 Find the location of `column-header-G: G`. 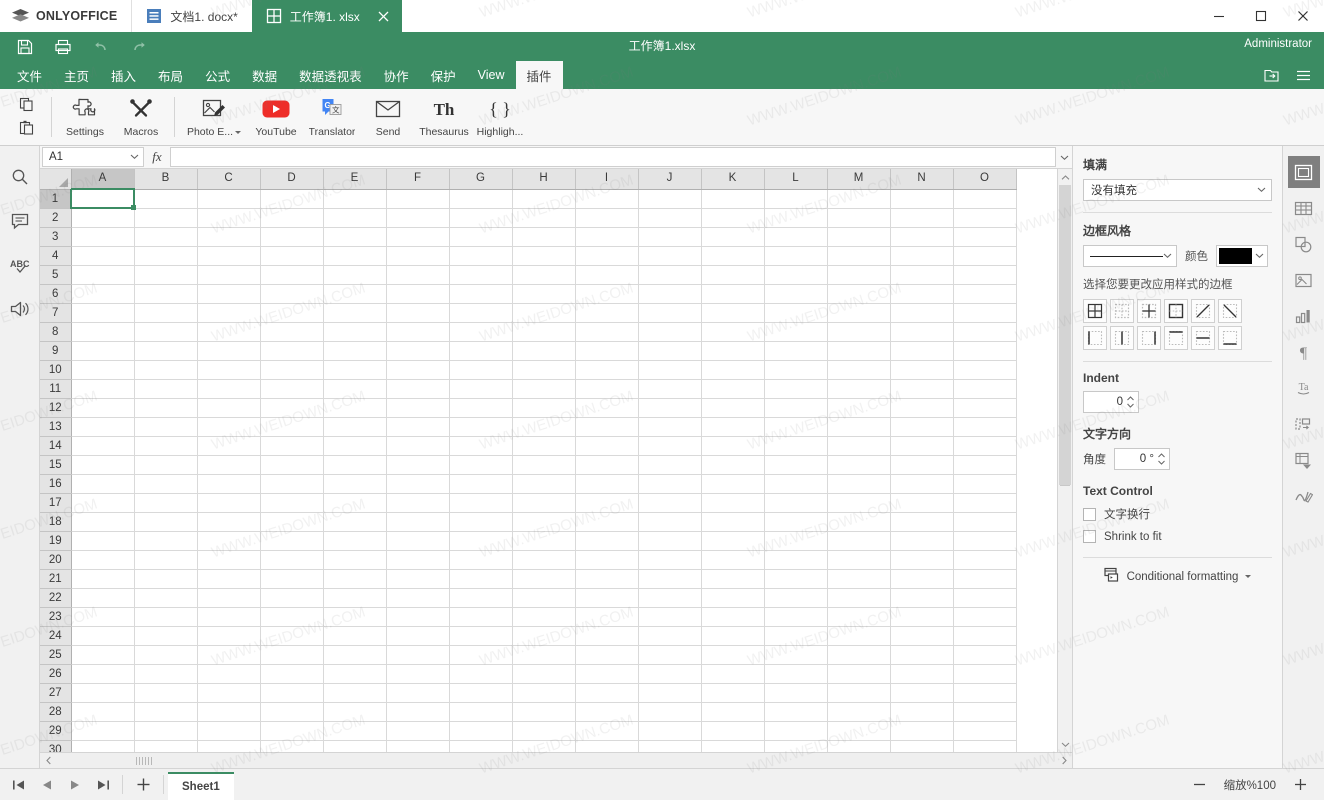

column-header-G: G is located at coordinates (481, 179).